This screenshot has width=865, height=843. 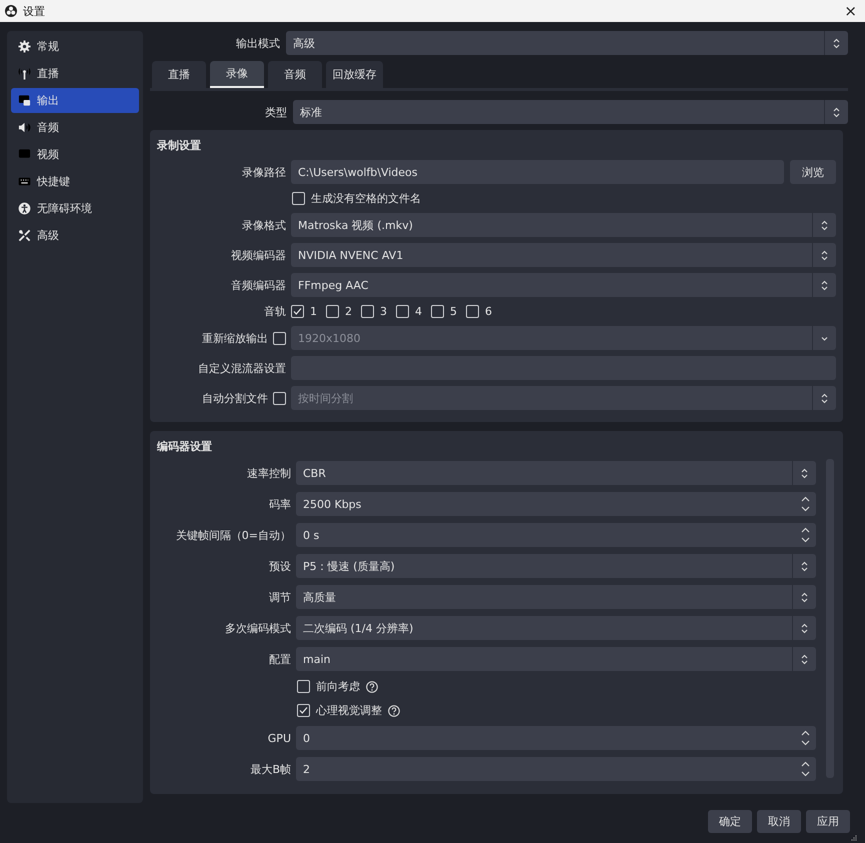 What do you see at coordinates (258, 285) in the screenshot?
I see `field-label: 音频编码器` at bounding box center [258, 285].